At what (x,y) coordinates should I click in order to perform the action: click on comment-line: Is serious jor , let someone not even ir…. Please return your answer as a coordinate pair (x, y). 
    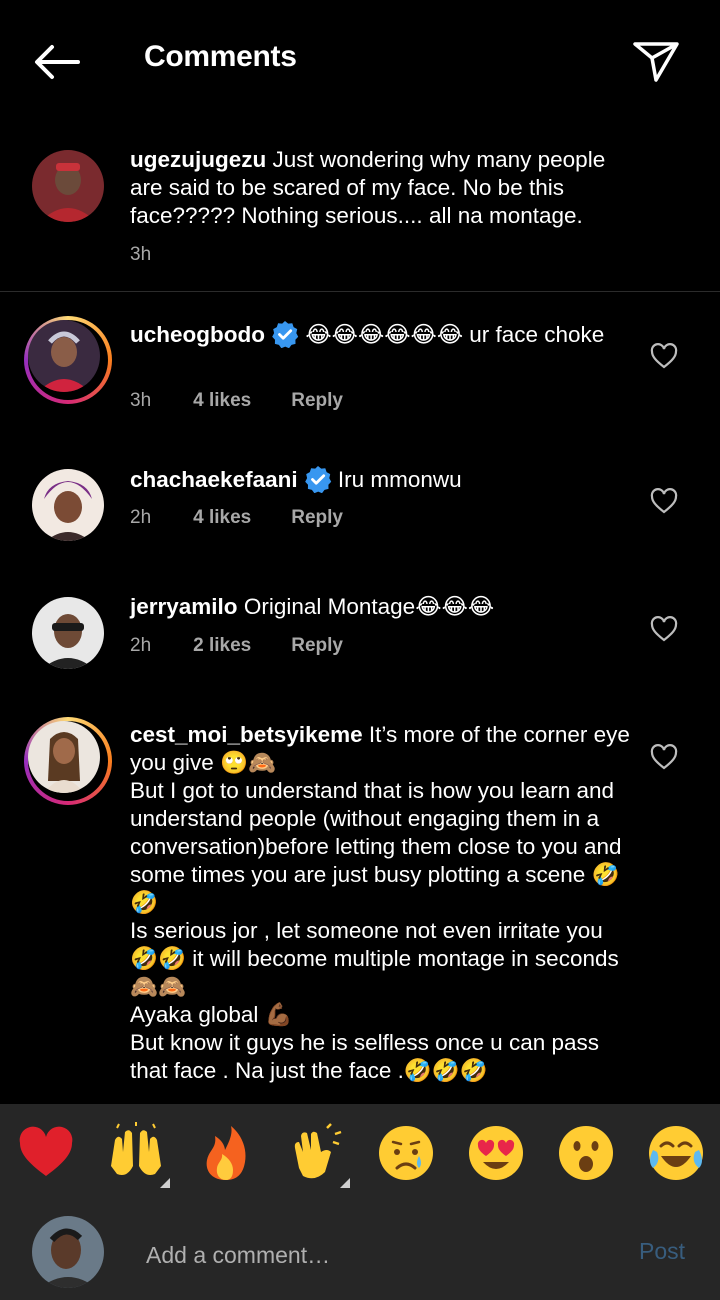
    Looking at the image, I should click on (374, 958).